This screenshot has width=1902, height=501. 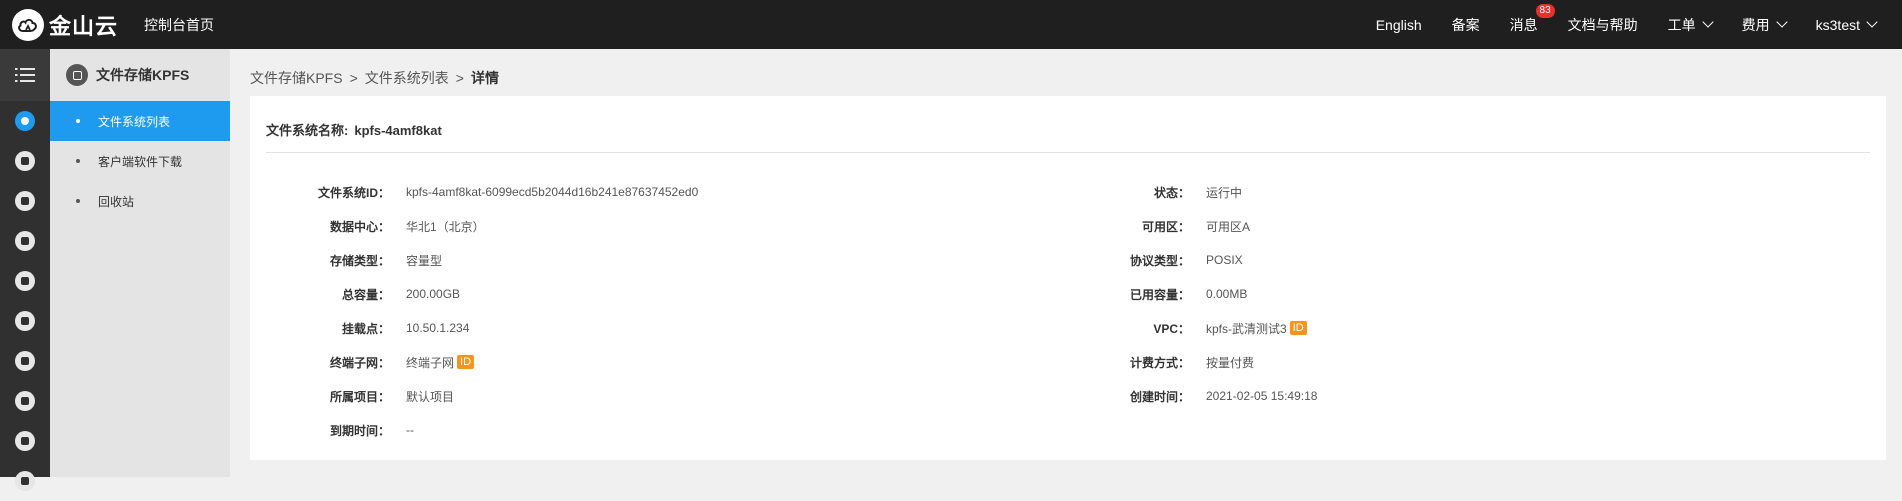 I want to click on field-label: 文件系统ID：, so click(x=353, y=192).